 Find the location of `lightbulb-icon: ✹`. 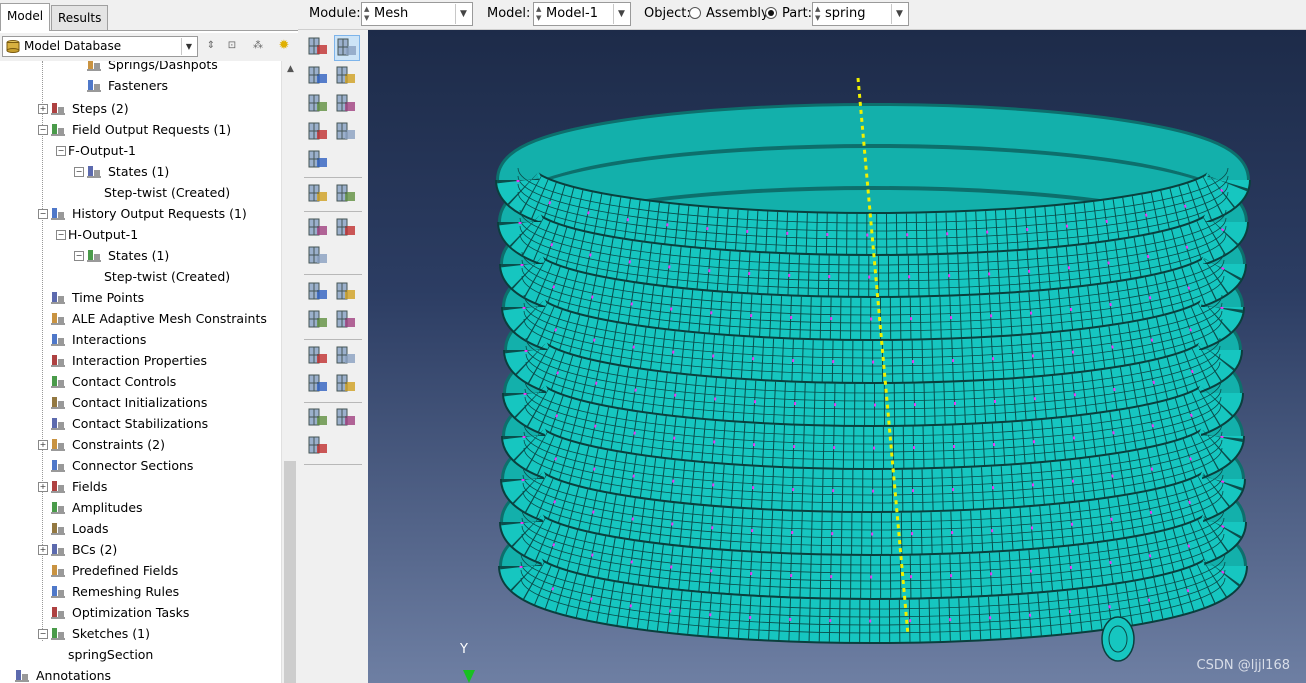

lightbulb-icon: ✹ is located at coordinates (284, 46).